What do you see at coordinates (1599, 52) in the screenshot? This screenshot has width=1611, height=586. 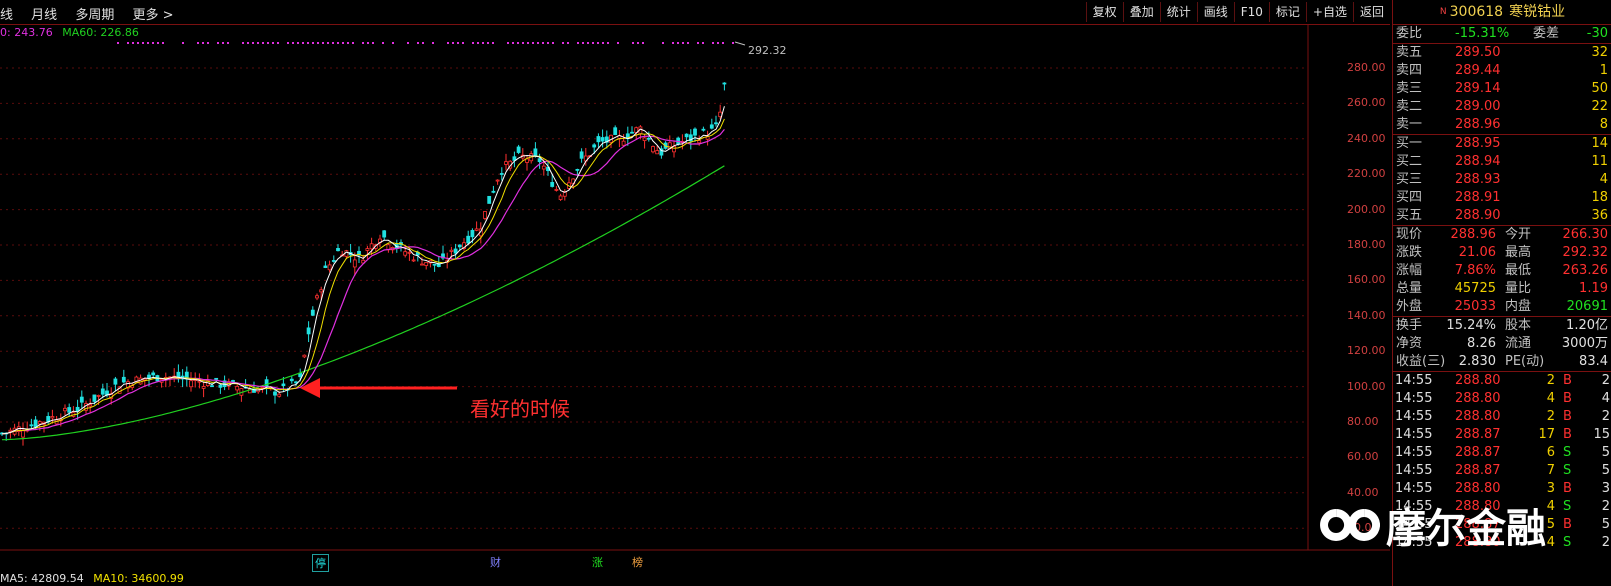 I see `sells-volume: 32` at bounding box center [1599, 52].